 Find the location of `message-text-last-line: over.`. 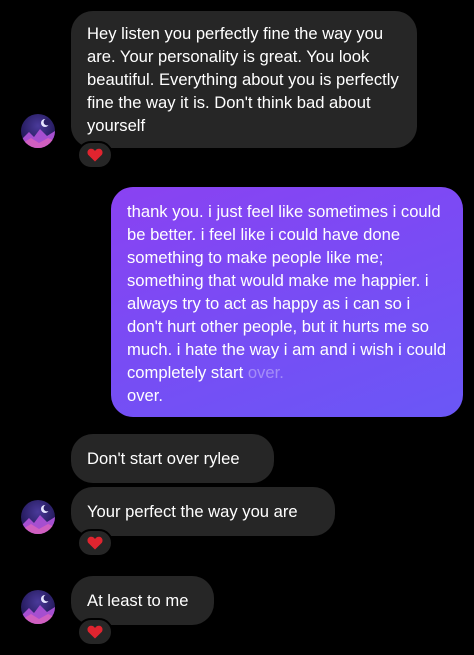

message-text-last-line: over. is located at coordinates (145, 395).